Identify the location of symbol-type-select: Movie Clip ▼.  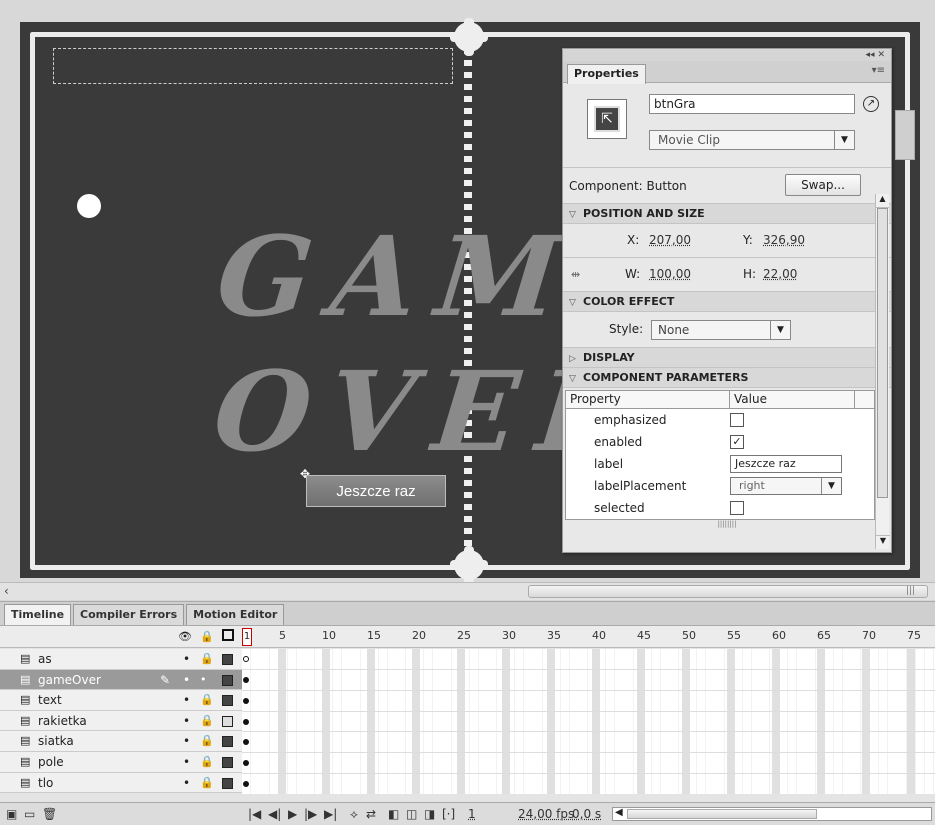
(752, 140).